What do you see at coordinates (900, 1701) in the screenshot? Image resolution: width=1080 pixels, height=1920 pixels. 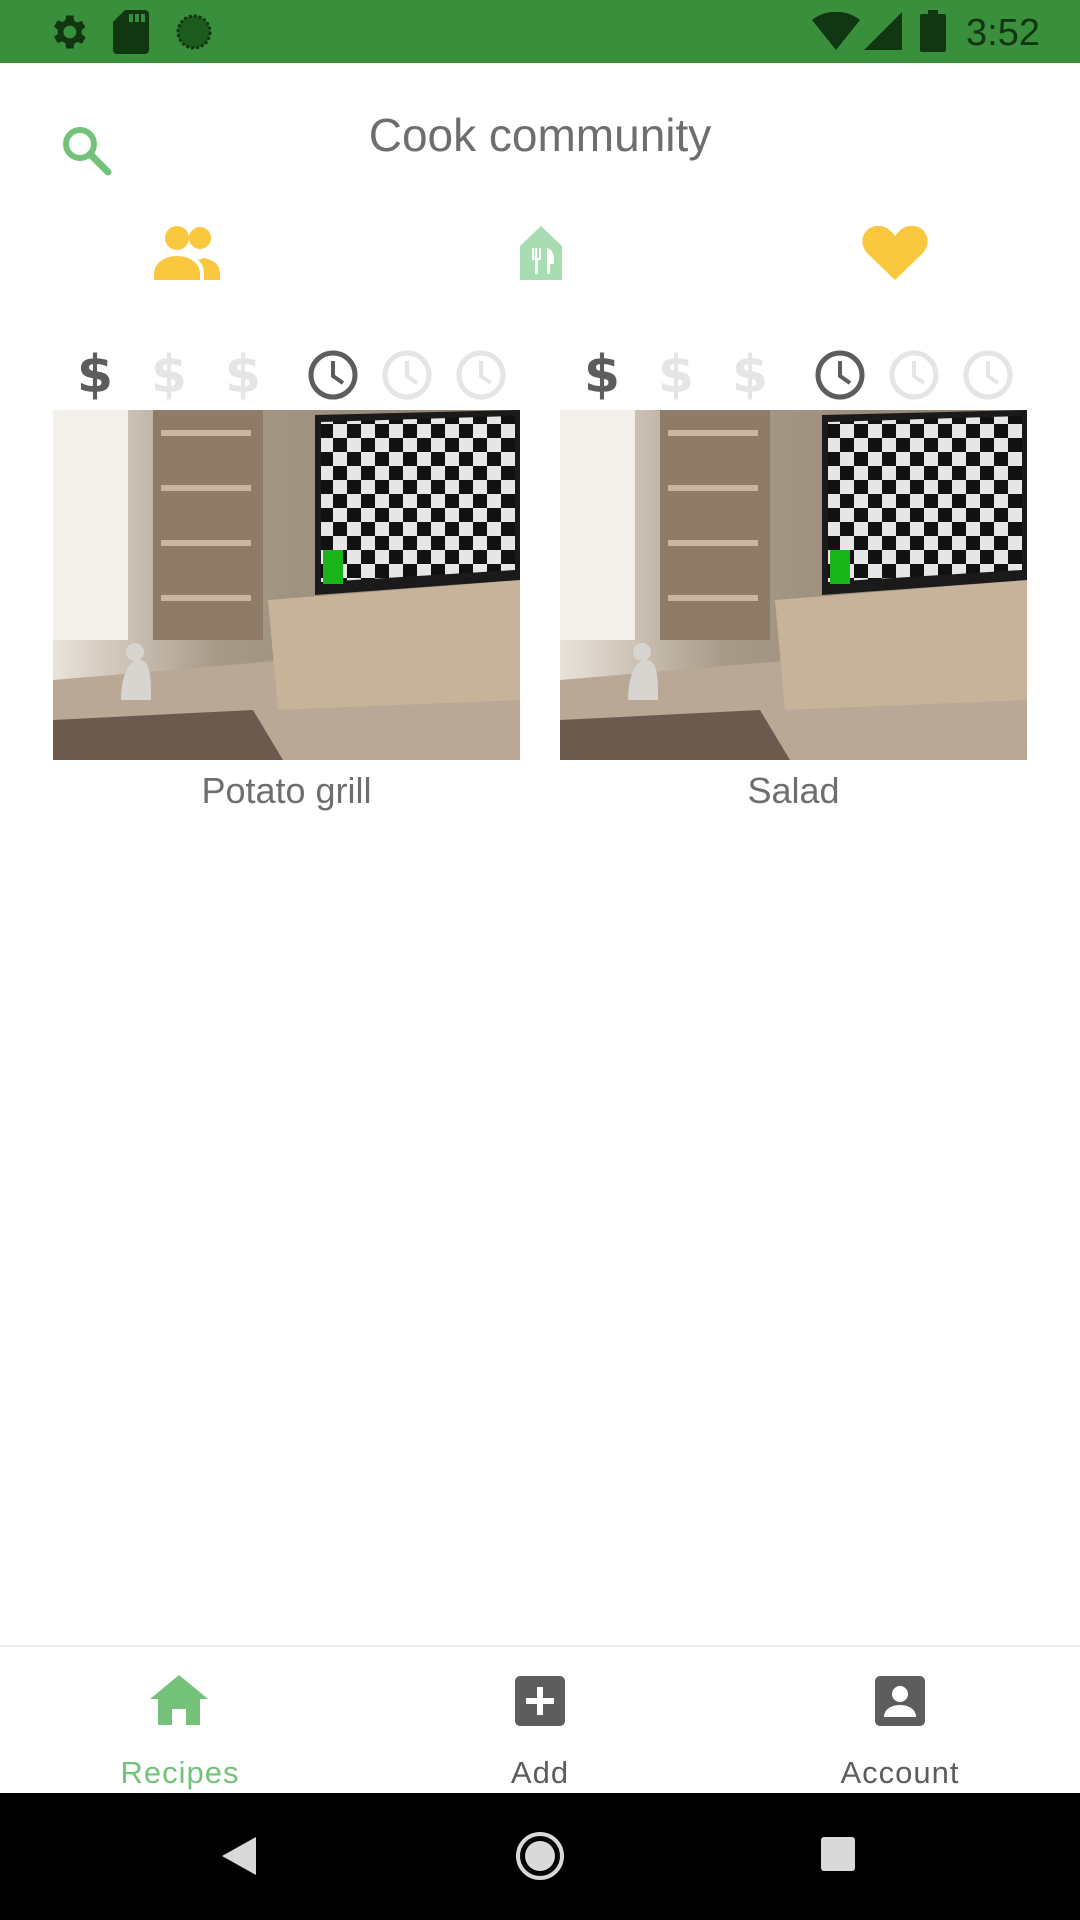 I see `account-box-icon` at bounding box center [900, 1701].